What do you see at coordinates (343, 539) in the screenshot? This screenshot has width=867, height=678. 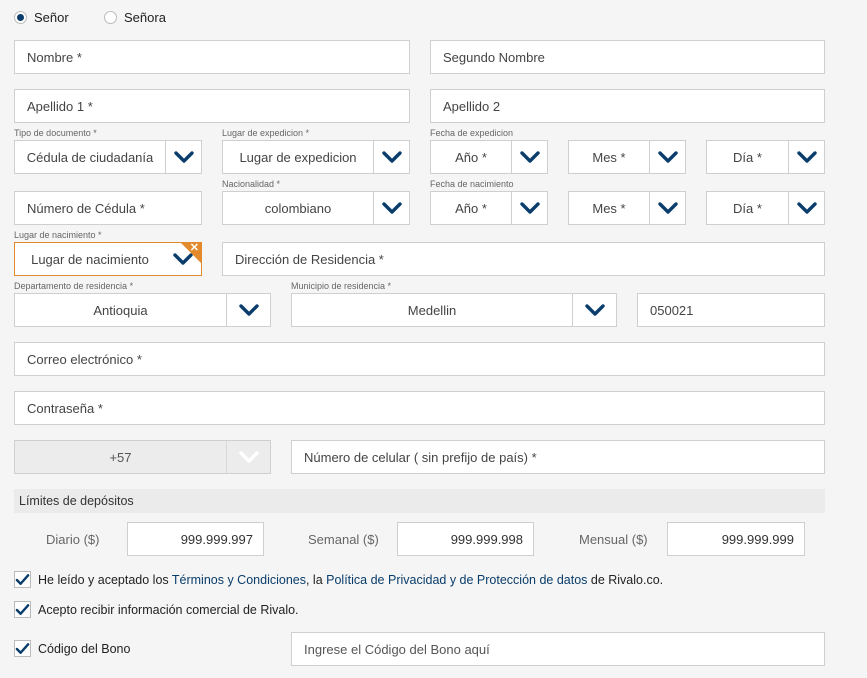 I see `weekly-limit-label: Semanal ($)` at bounding box center [343, 539].